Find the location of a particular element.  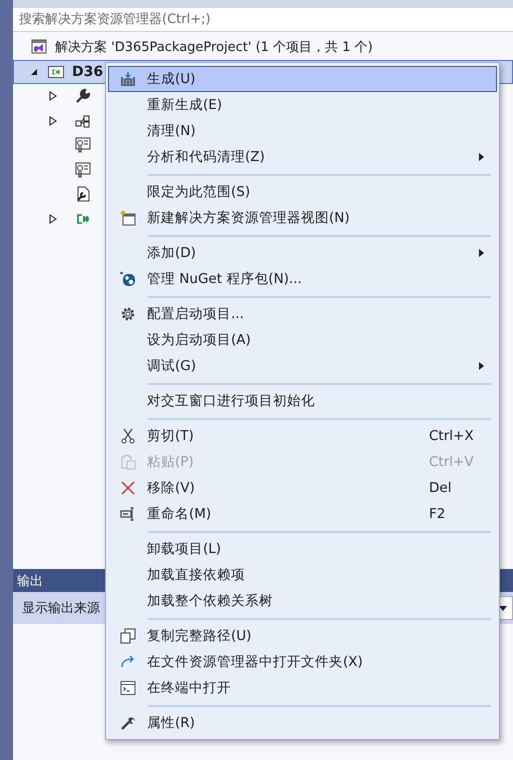

menu-item: 对交互窗口进行项目初始化 is located at coordinates (302, 401).